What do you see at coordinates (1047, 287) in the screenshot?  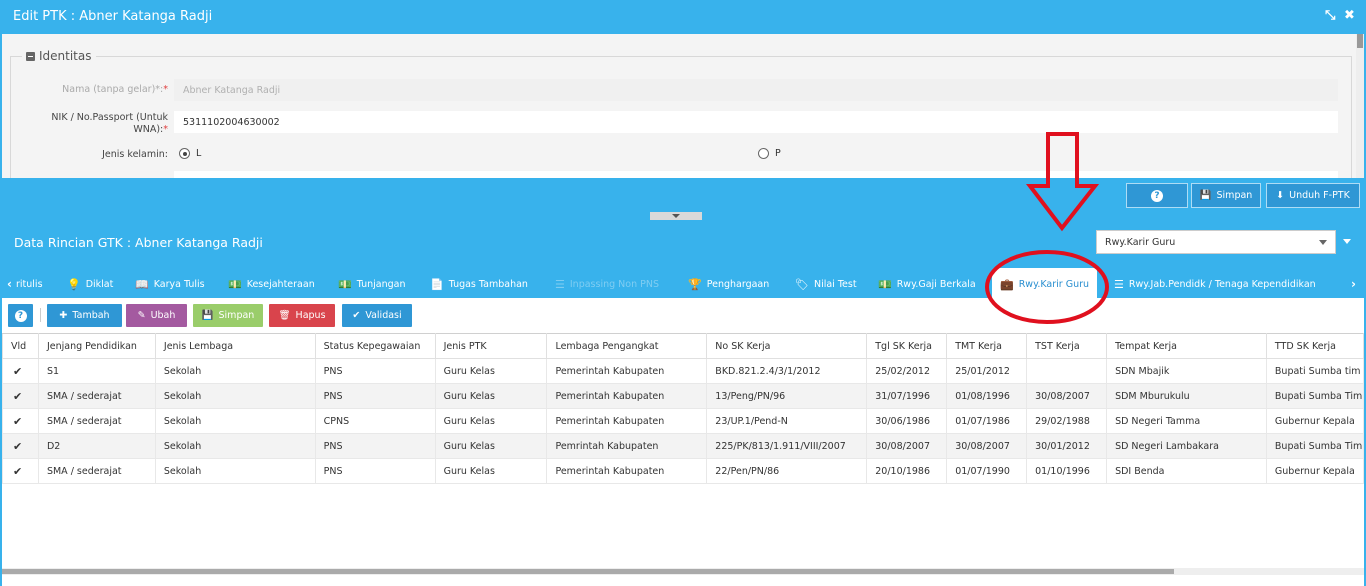 I see `annotation-ellipse` at bounding box center [1047, 287].